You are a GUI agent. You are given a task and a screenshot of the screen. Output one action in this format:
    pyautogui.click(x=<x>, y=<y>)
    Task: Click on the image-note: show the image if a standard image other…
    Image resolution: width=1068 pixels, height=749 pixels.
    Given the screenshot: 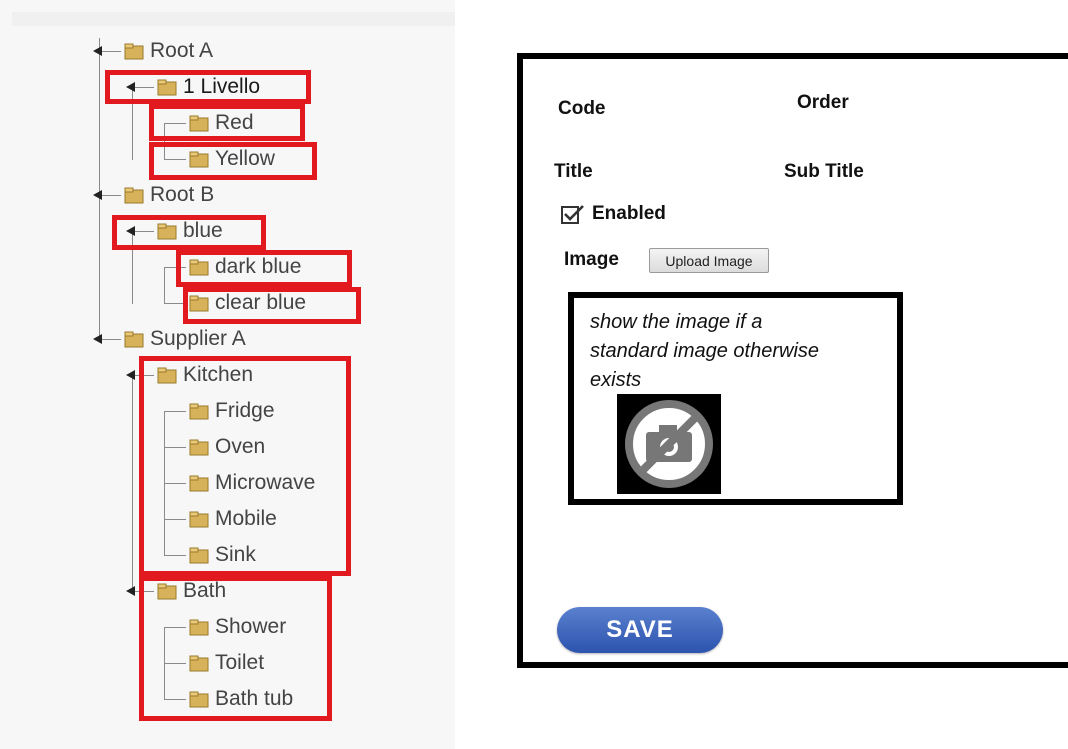 What is the action you would take?
    pyautogui.click(x=705, y=351)
    